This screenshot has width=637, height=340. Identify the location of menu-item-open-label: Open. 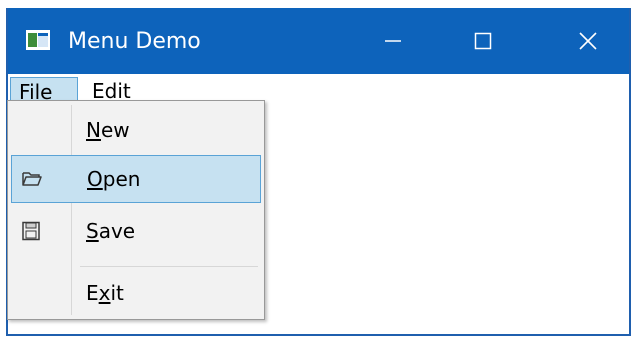
(113, 179).